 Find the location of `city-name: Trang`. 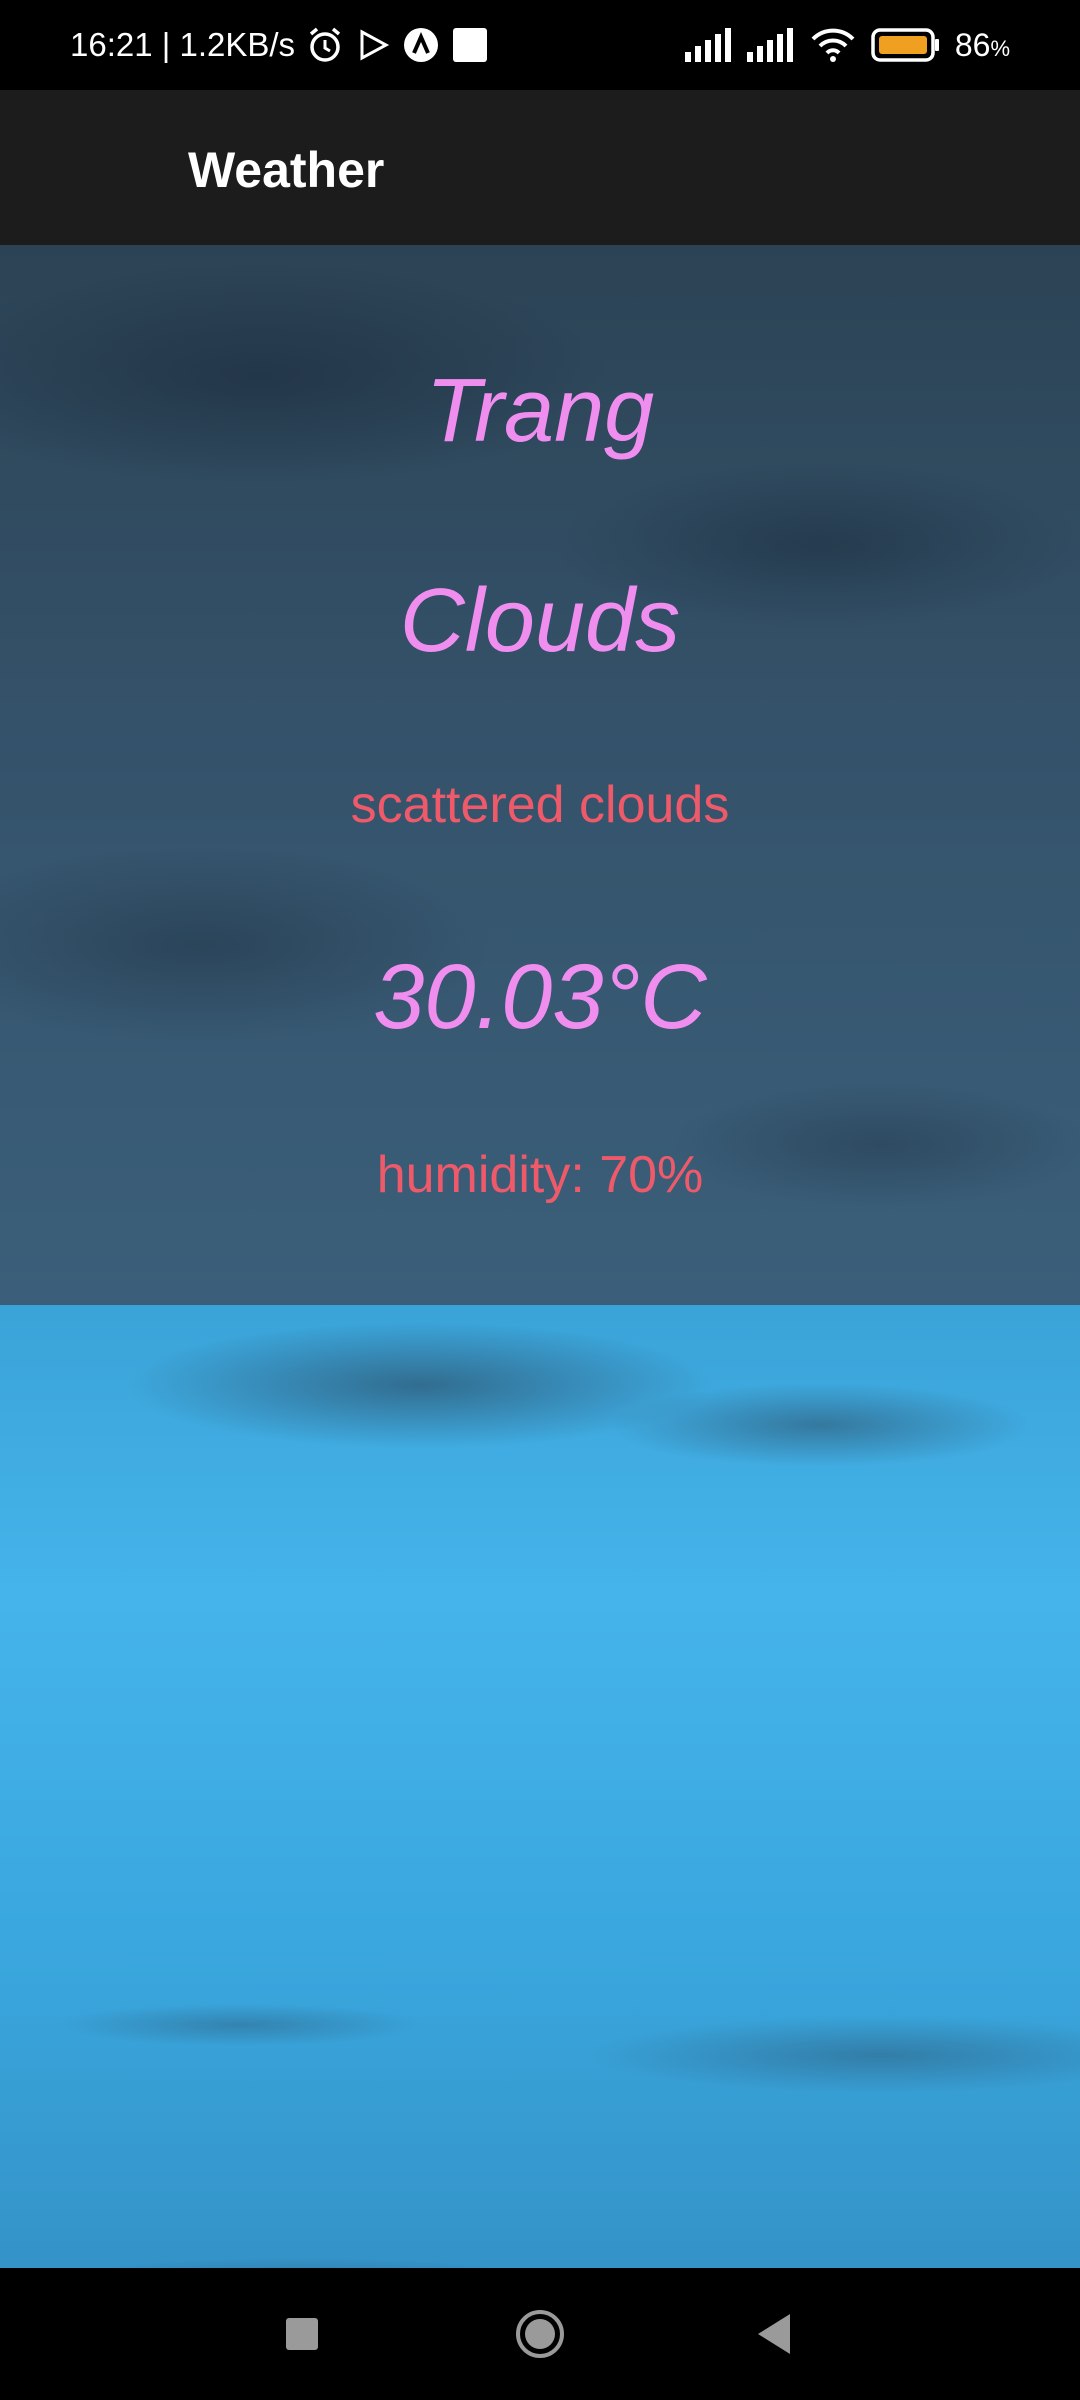

city-name: Trang is located at coordinates (540, 411).